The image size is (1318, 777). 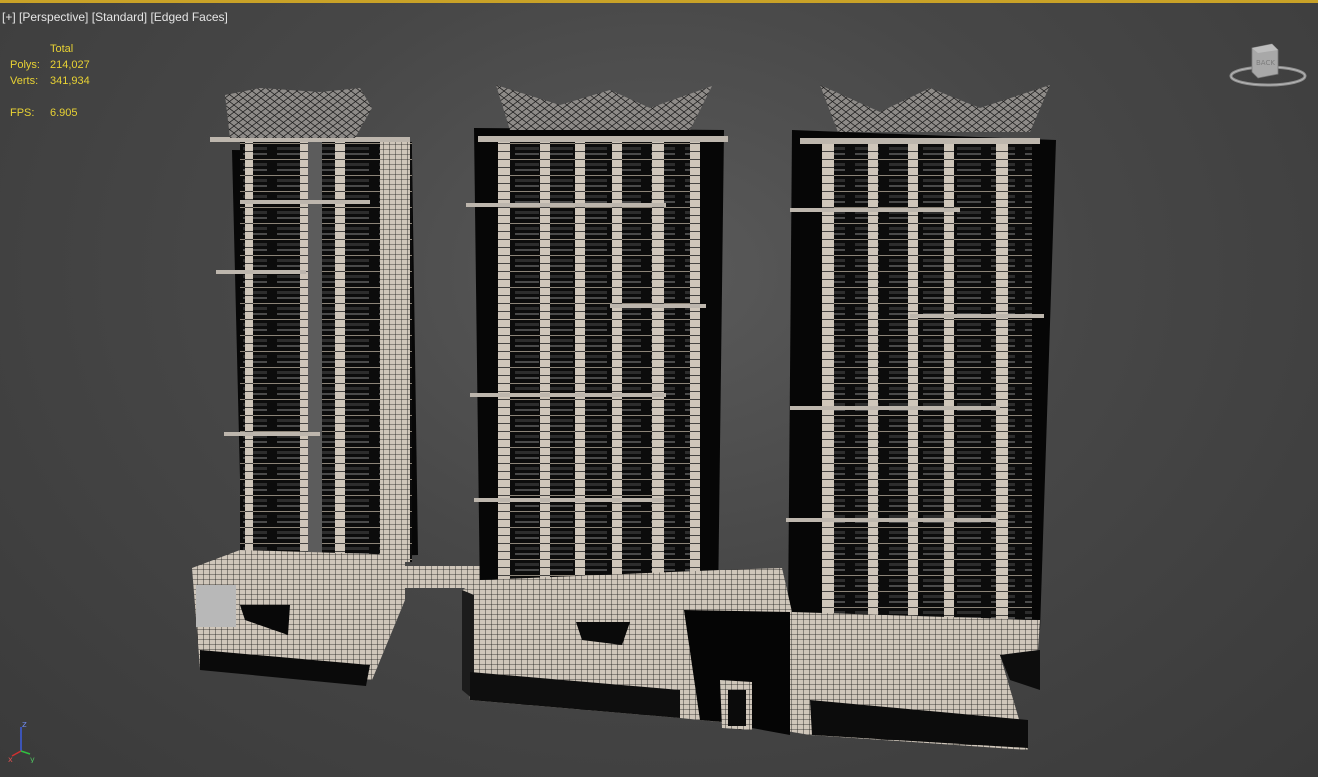 What do you see at coordinates (427, 577) in the screenshot?
I see `skybridge` at bounding box center [427, 577].